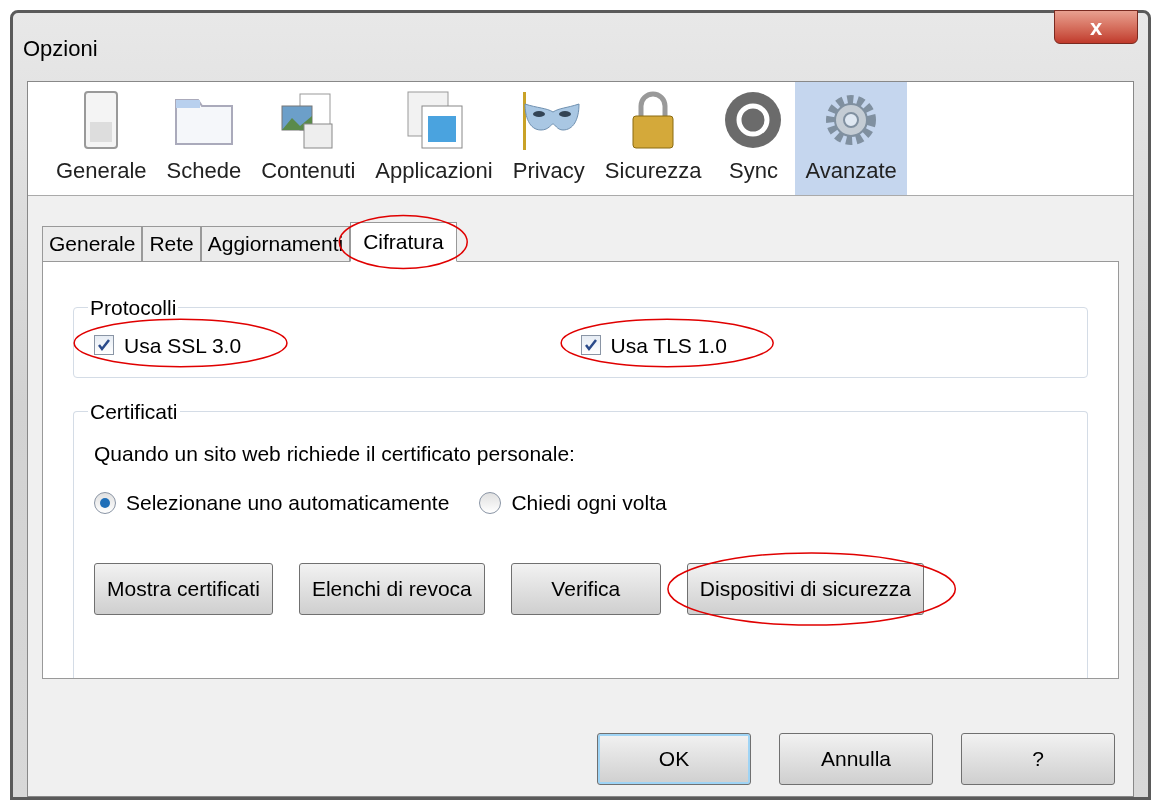 This screenshot has width=1161, height=811. I want to click on checkbox-label: Usa TLS 1.0, so click(668, 345).